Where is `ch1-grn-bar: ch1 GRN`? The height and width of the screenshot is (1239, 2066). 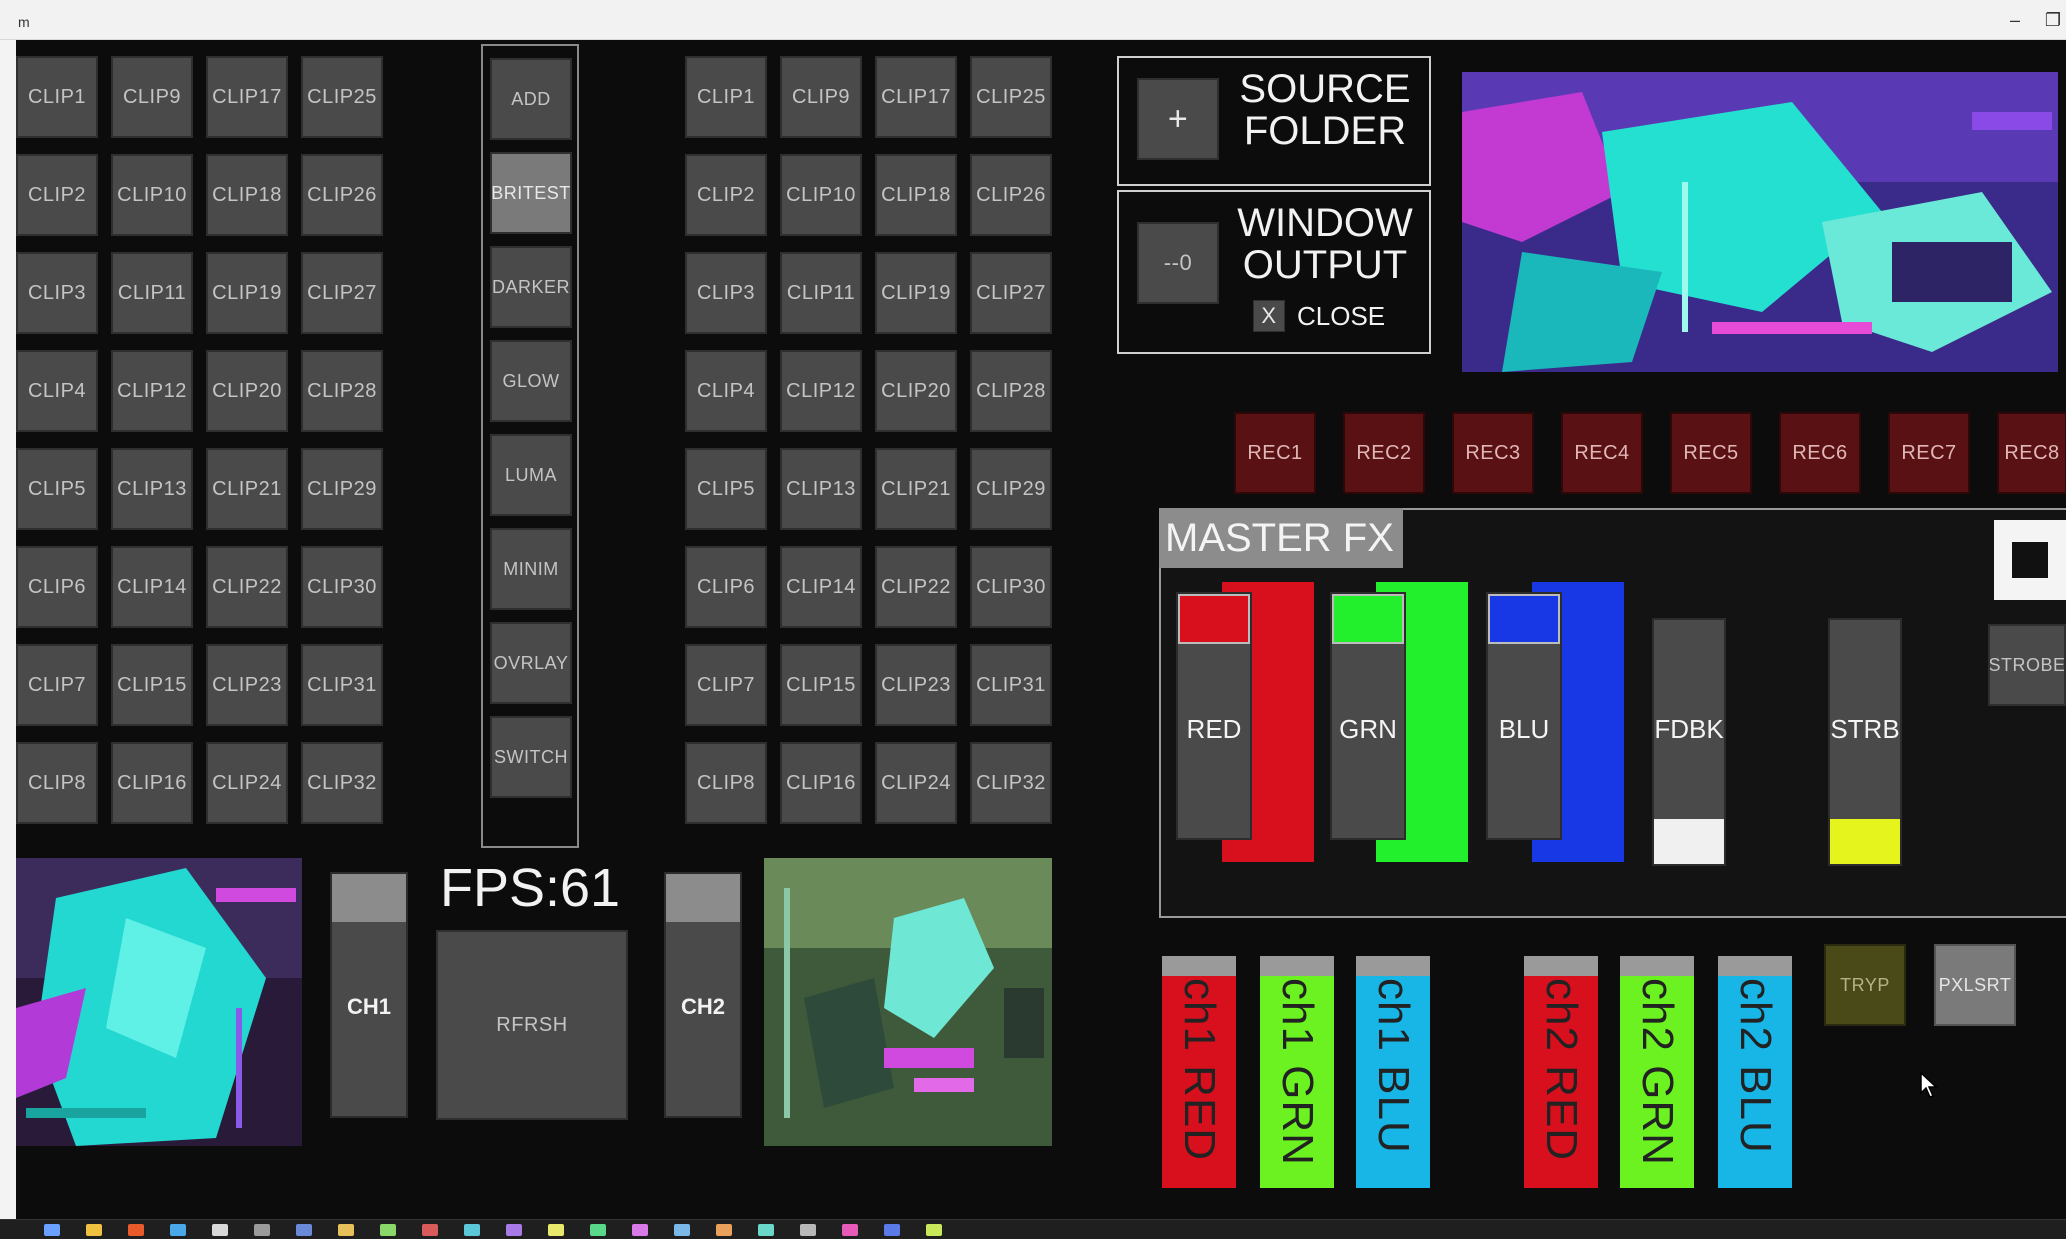
ch1-grn-bar: ch1 GRN is located at coordinates (1297, 1072).